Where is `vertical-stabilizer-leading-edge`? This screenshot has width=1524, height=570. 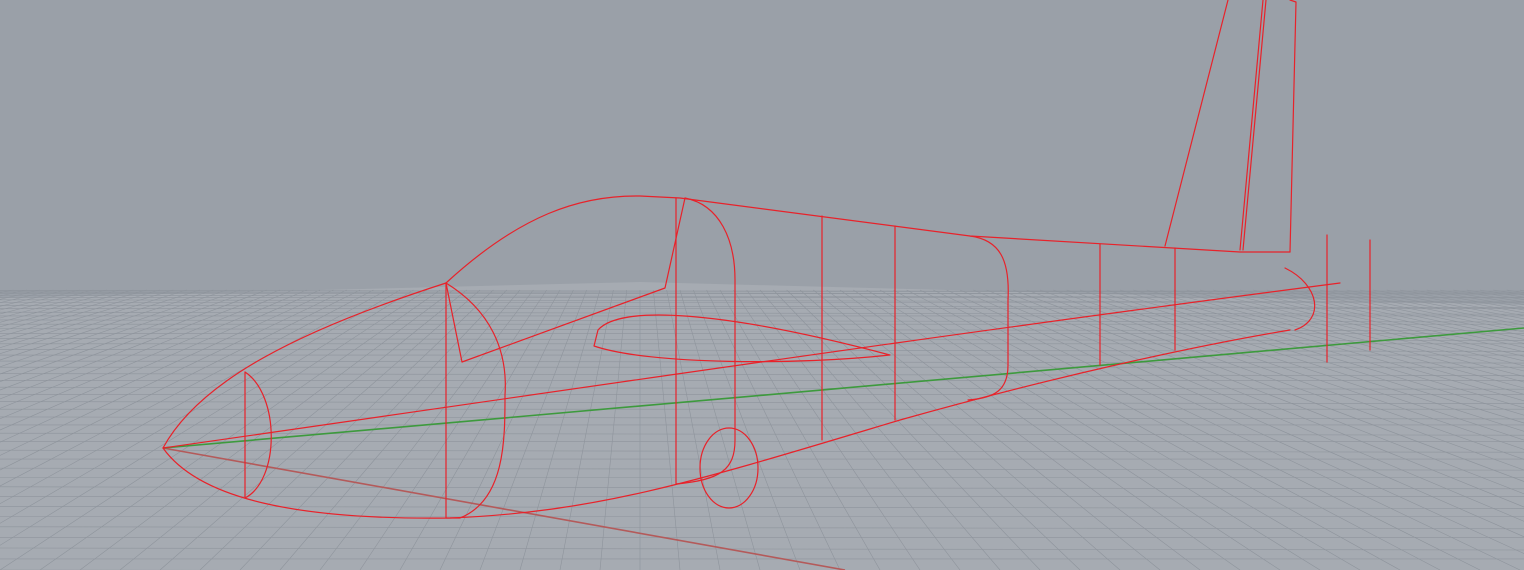 vertical-stabilizer-leading-edge is located at coordinates (1196, 123).